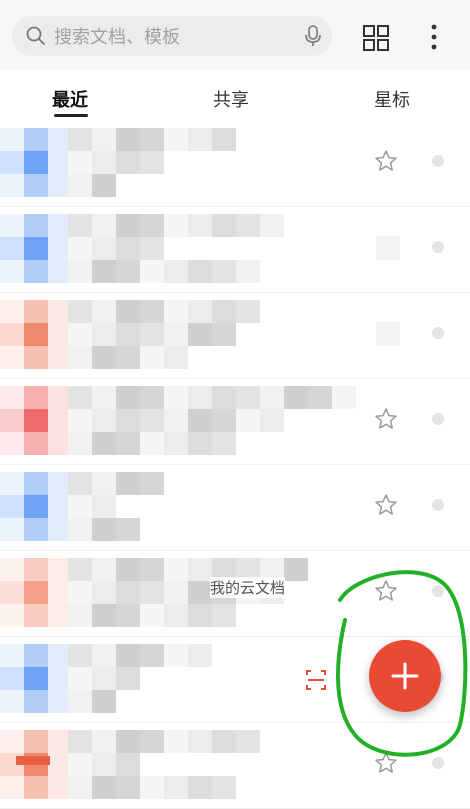 This screenshot has width=470, height=809. I want to click on microphone-icon, so click(313, 36).